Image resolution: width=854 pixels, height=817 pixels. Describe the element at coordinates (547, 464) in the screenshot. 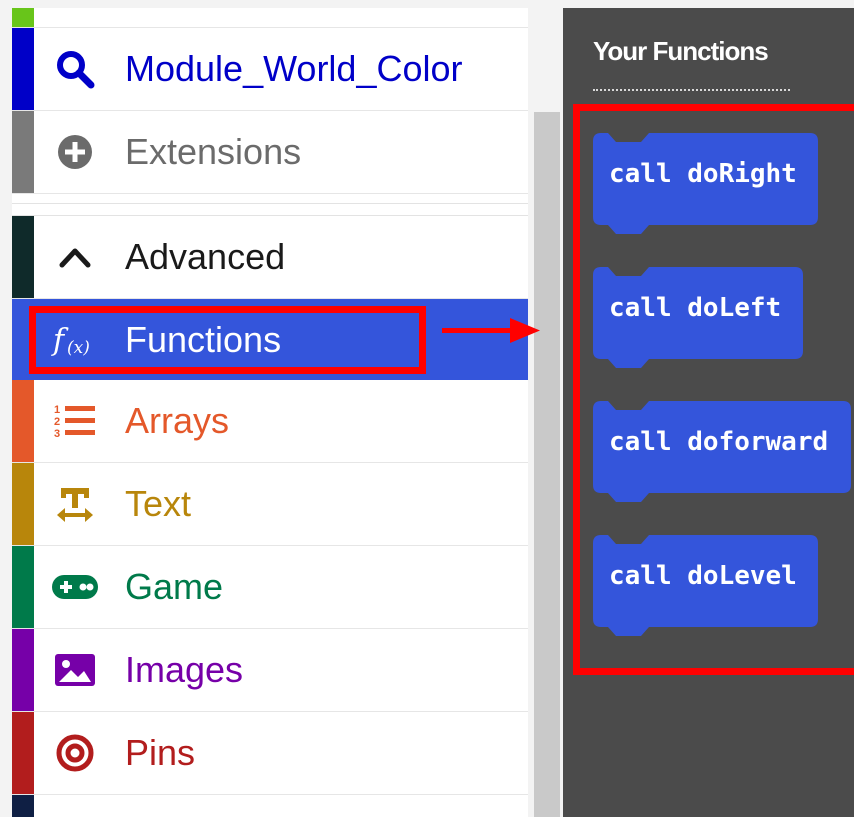

I see `toolbox-scrollbar-thumb` at that location.